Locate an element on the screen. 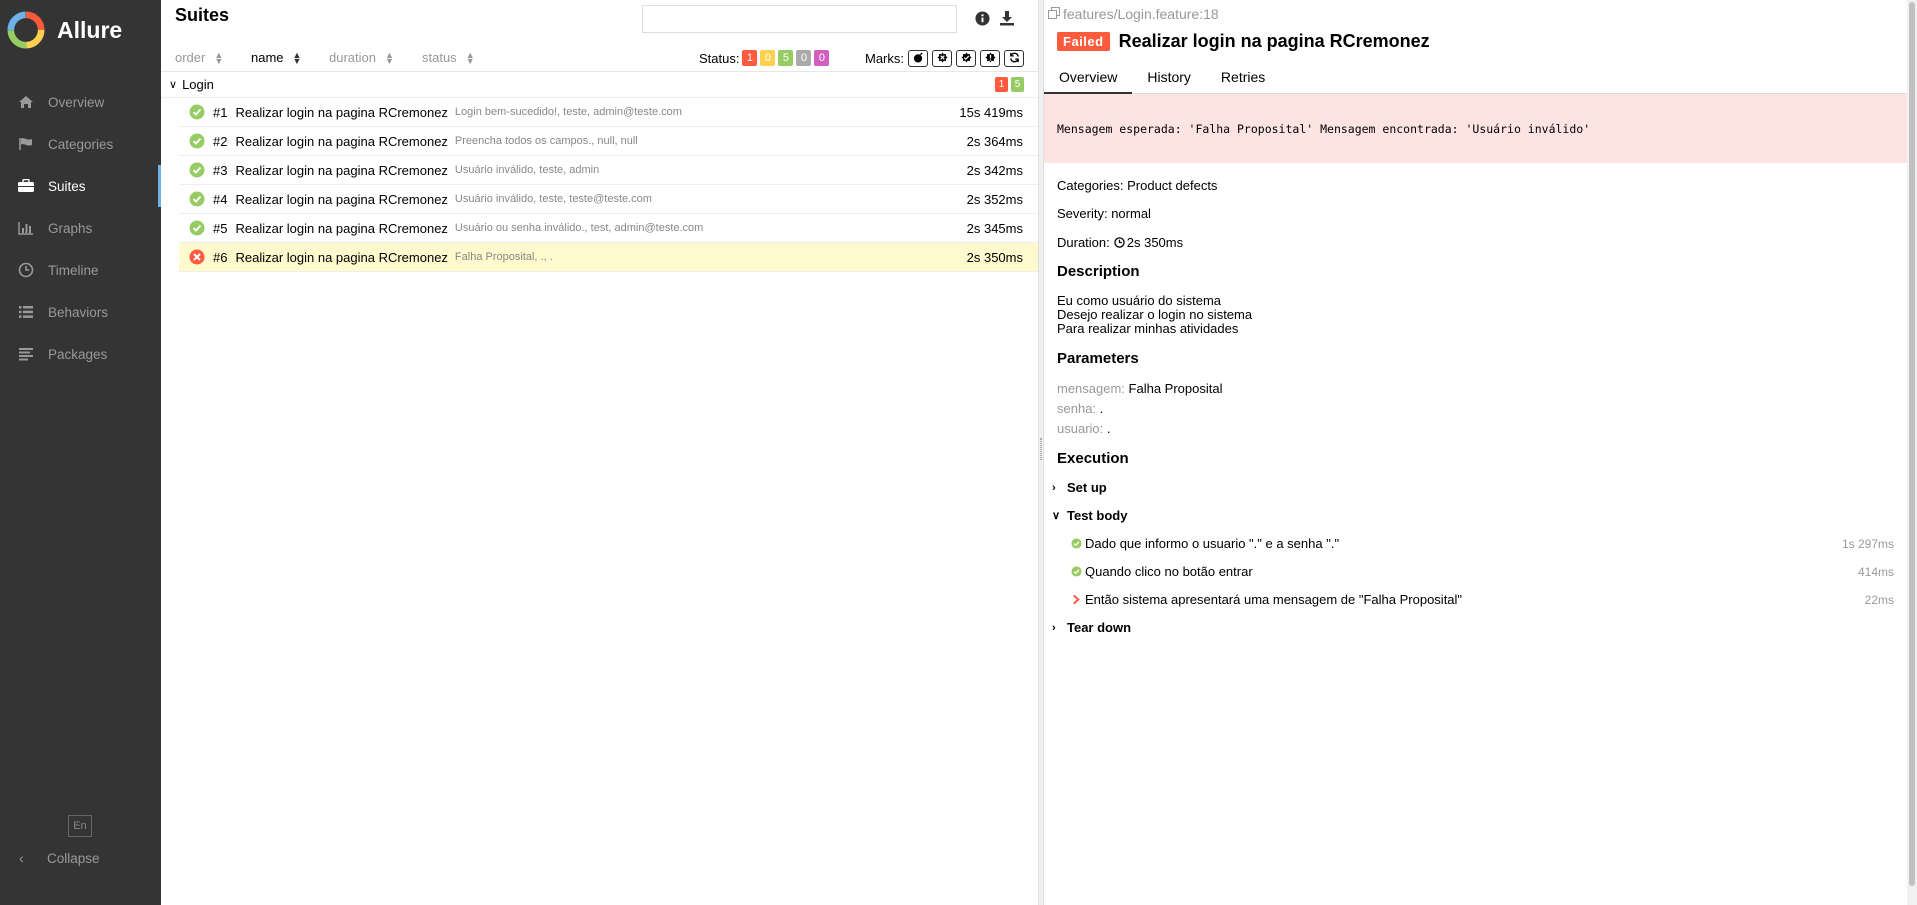 The width and height of the screenshot is (1917, 905). sidebar-item-behaviors: Behaviors is located at coordinates (80, 312).